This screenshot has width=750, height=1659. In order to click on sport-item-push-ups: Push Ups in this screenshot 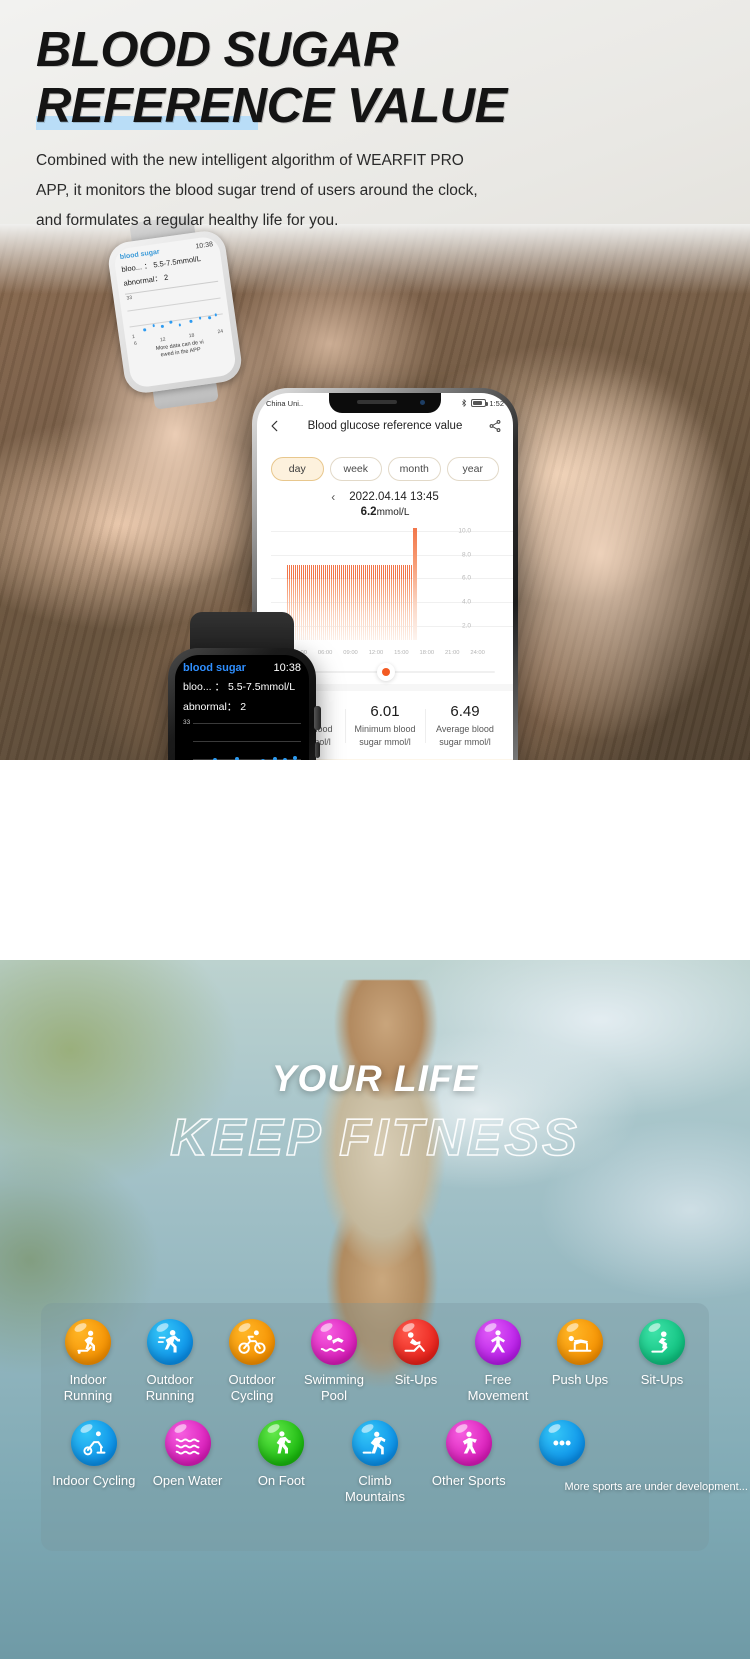, I will do `click(580, 1361)`.